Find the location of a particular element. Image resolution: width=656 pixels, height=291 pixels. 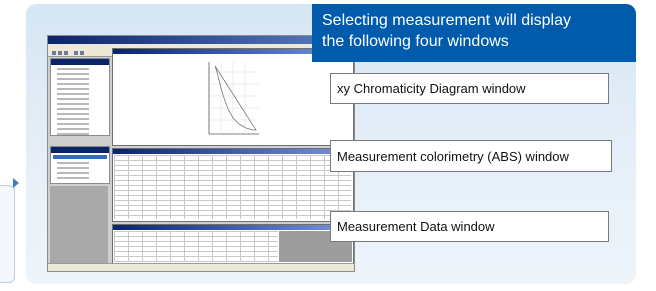

measurement-tree-window is located at coordinates (80, 97).